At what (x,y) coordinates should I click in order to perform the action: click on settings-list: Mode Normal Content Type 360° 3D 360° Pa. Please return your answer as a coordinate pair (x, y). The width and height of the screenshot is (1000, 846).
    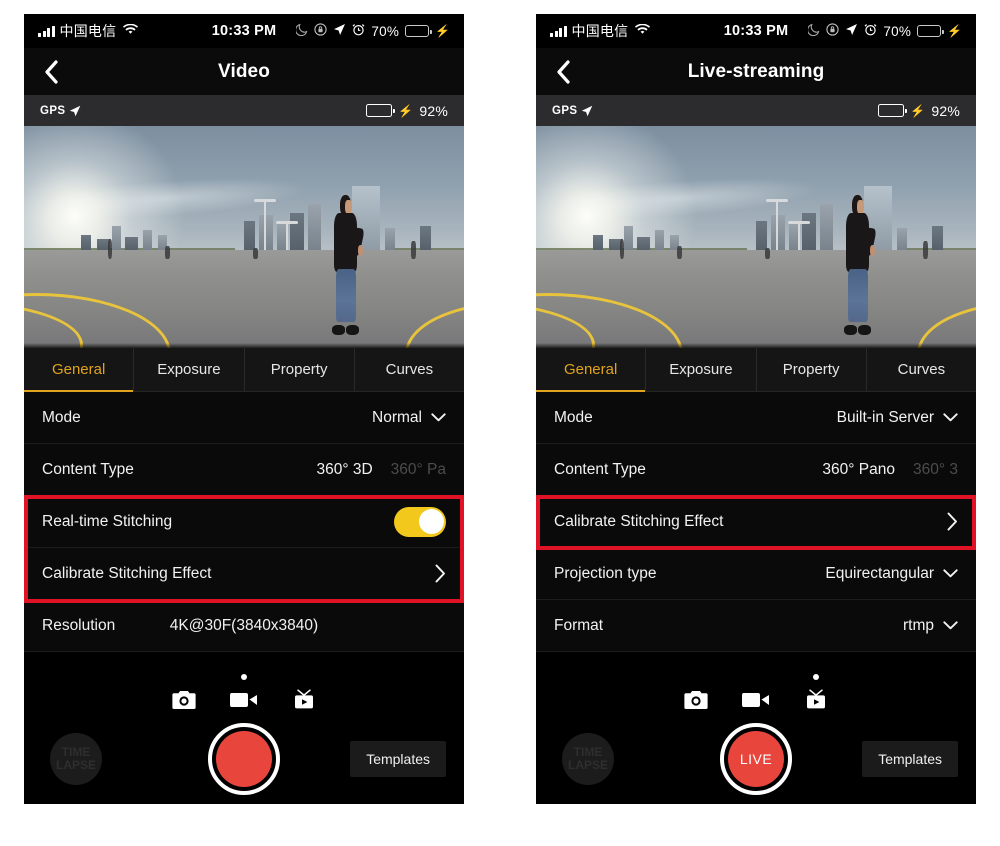
    Looking at the image, I should click on (244, 522).